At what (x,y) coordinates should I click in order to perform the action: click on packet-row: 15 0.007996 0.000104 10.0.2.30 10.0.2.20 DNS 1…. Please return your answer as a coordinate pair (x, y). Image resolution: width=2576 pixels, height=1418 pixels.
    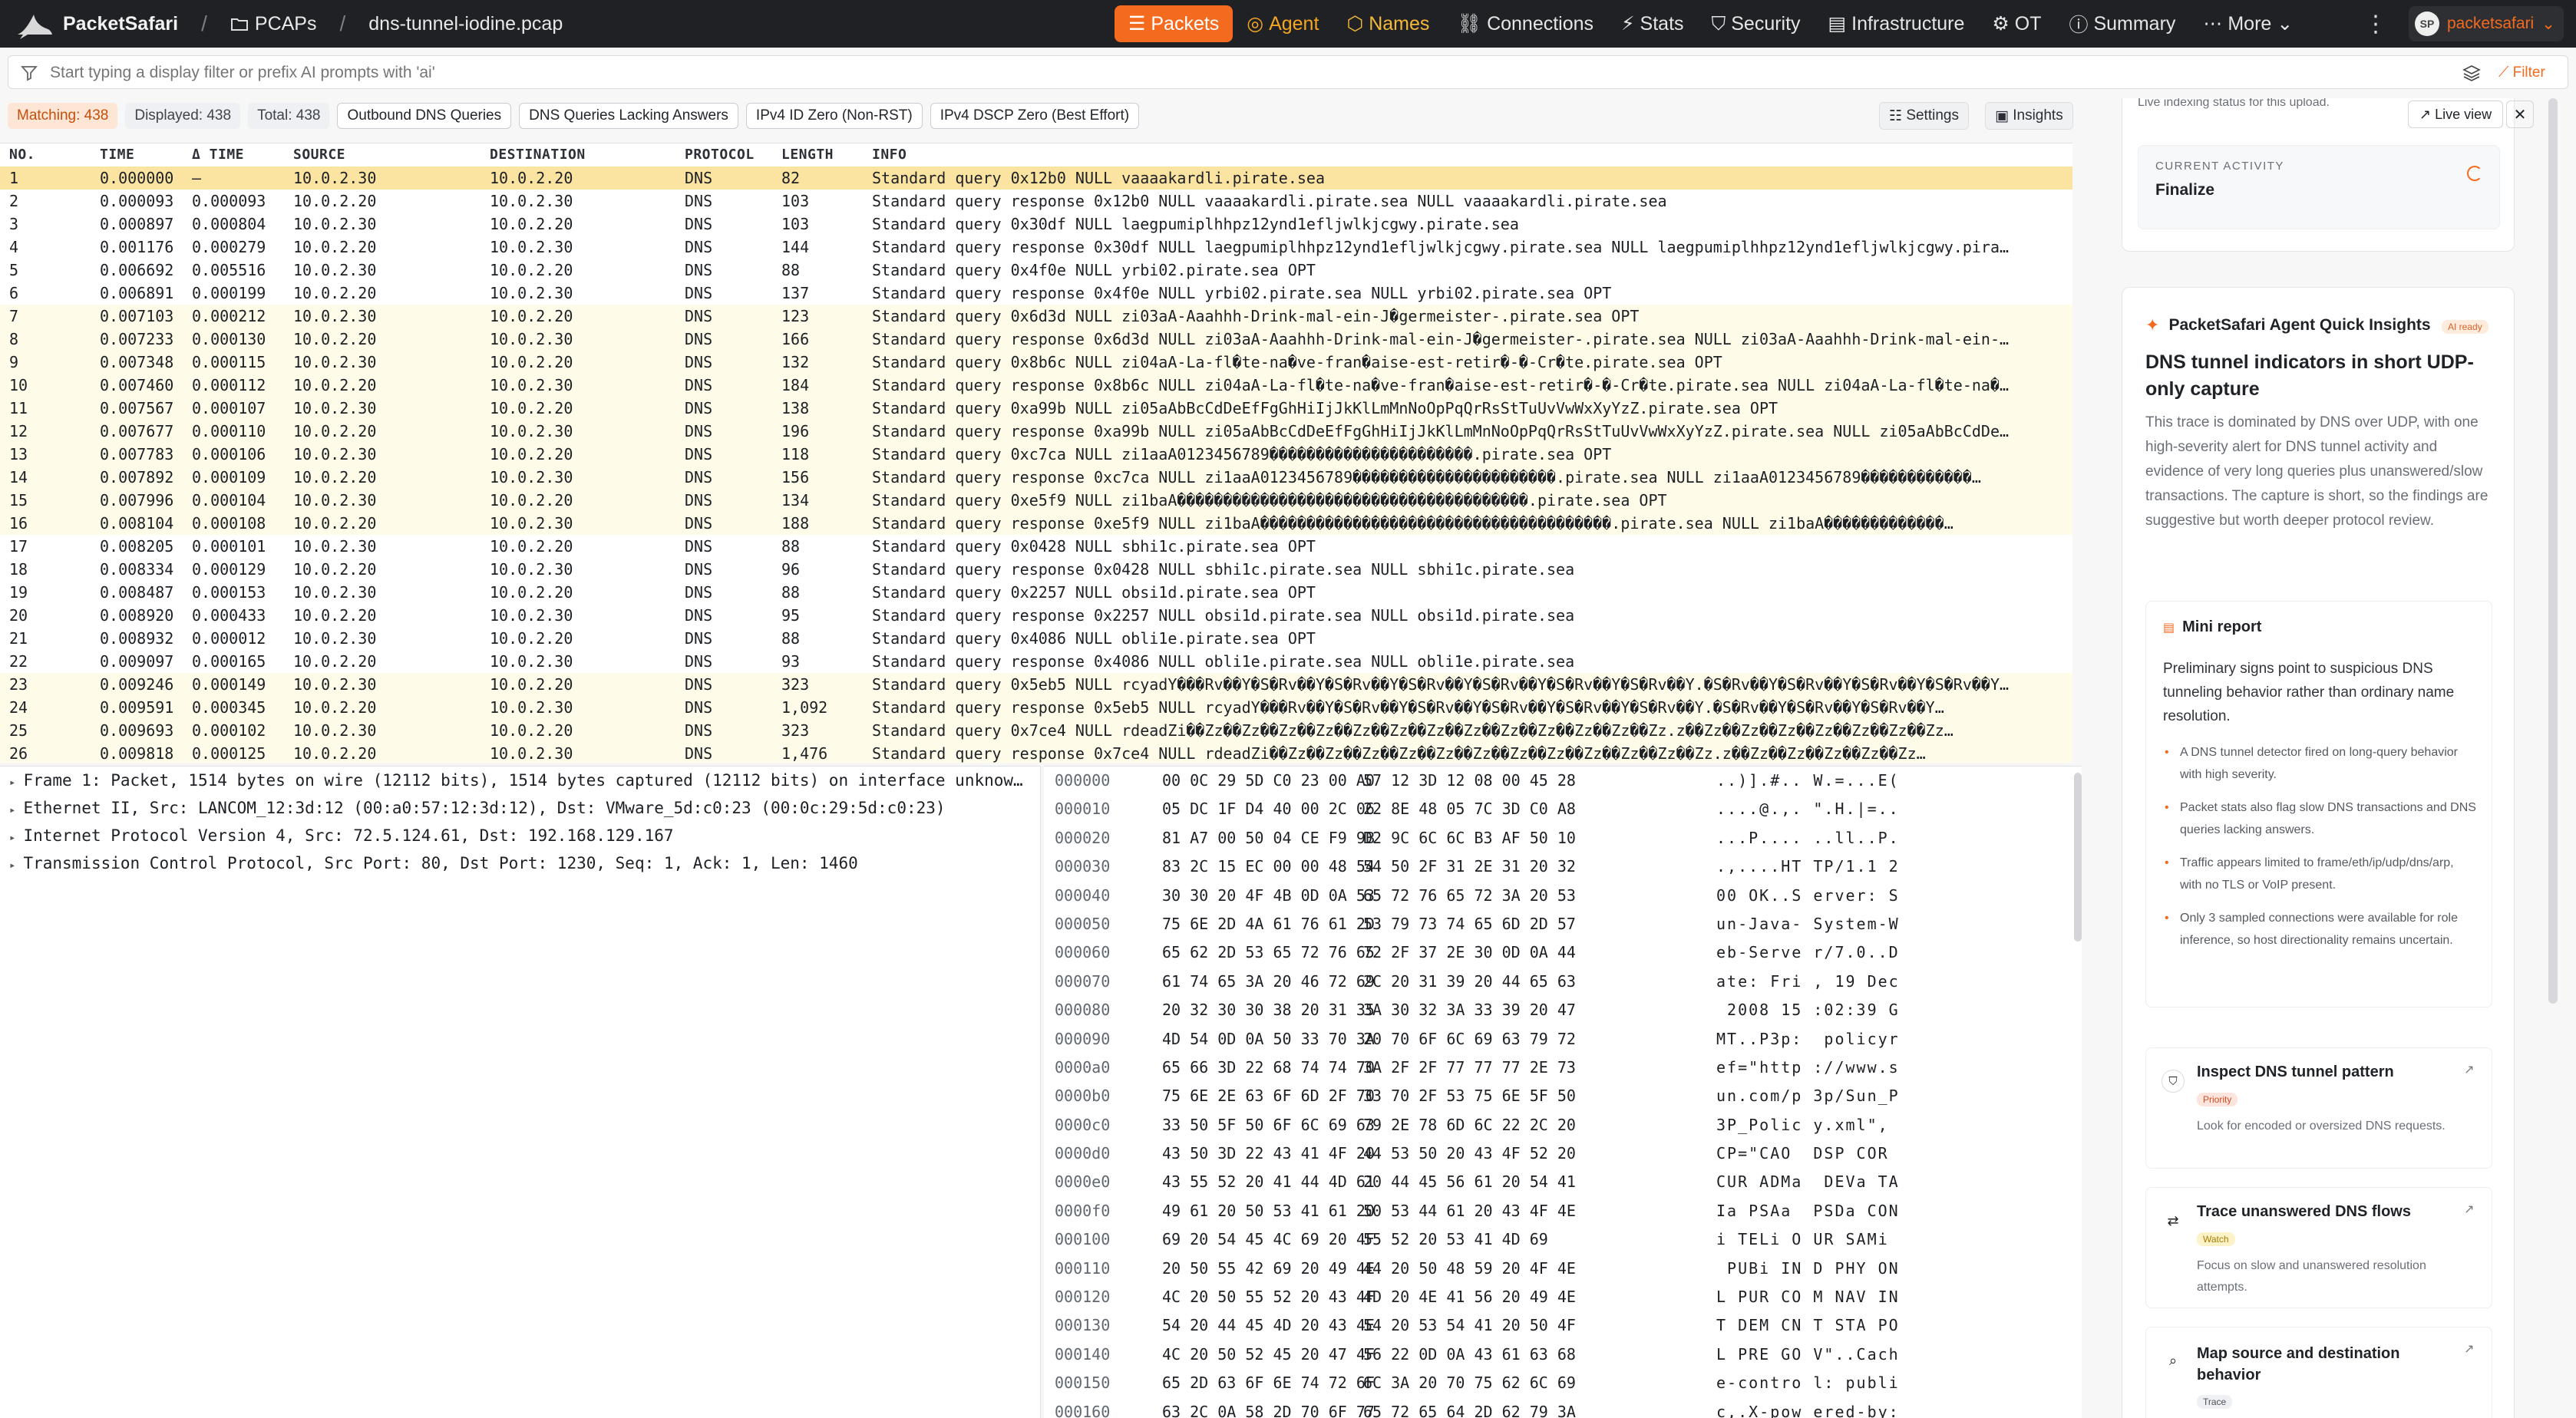
    Looking at the image, I should click on (1036, 500).